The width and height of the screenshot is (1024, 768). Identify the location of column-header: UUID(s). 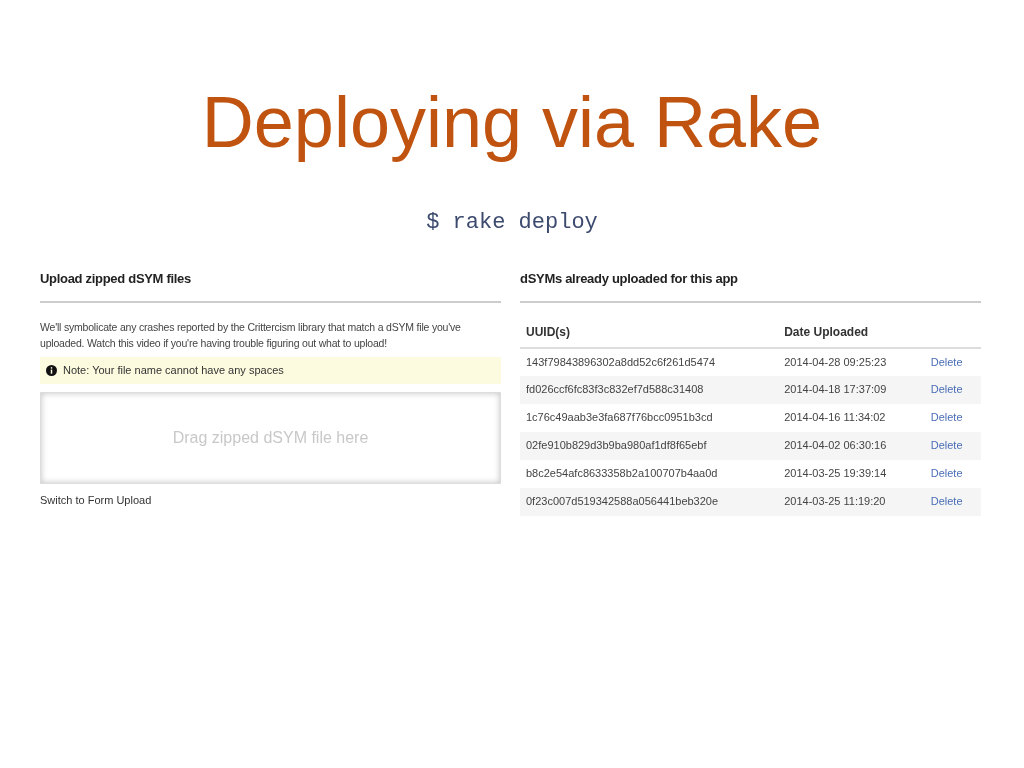
(649, 332).